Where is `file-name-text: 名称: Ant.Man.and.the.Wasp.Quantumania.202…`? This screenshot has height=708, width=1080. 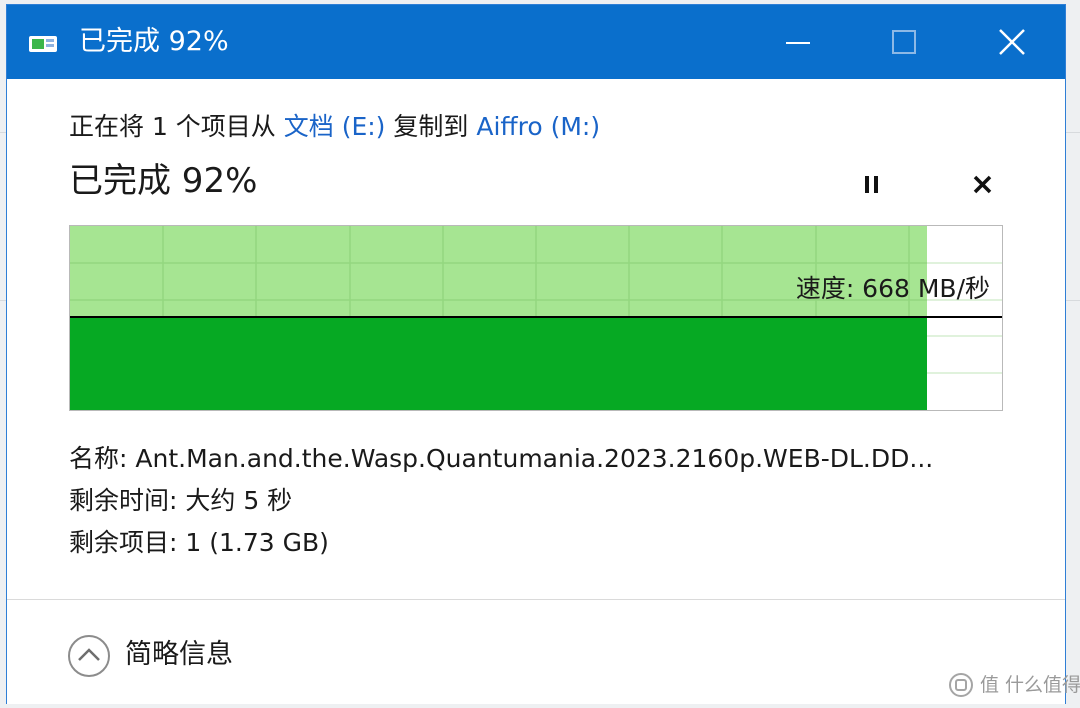 file-name-text: 名称: Ant.Man.and.the.Wasp.Quantumania.202… is located at coordinates (501, 458).